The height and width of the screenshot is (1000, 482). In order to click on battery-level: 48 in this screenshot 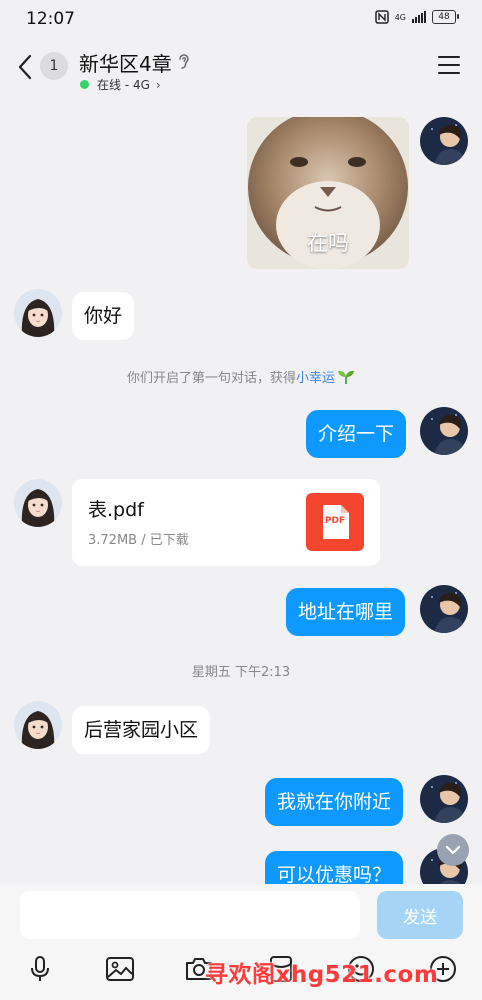, I will do `click(444, 17)`.